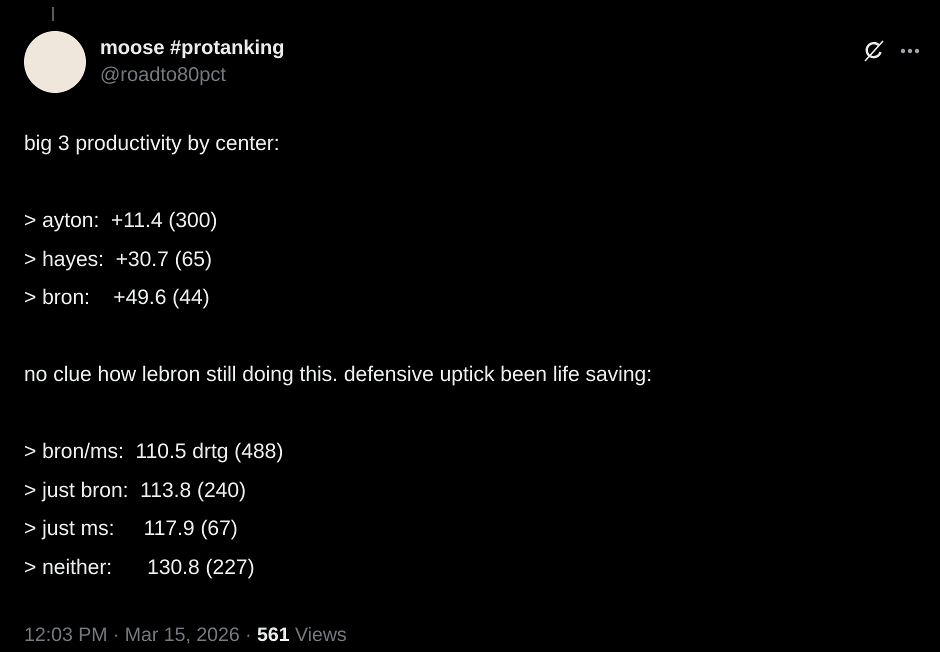 The width and height of the screenshot is (940, 652). Describe the element at coordinates (154, 452) in the screenshot. I see `post-text-line: > bron/ms: 110.5 drtg (488)` at that location.